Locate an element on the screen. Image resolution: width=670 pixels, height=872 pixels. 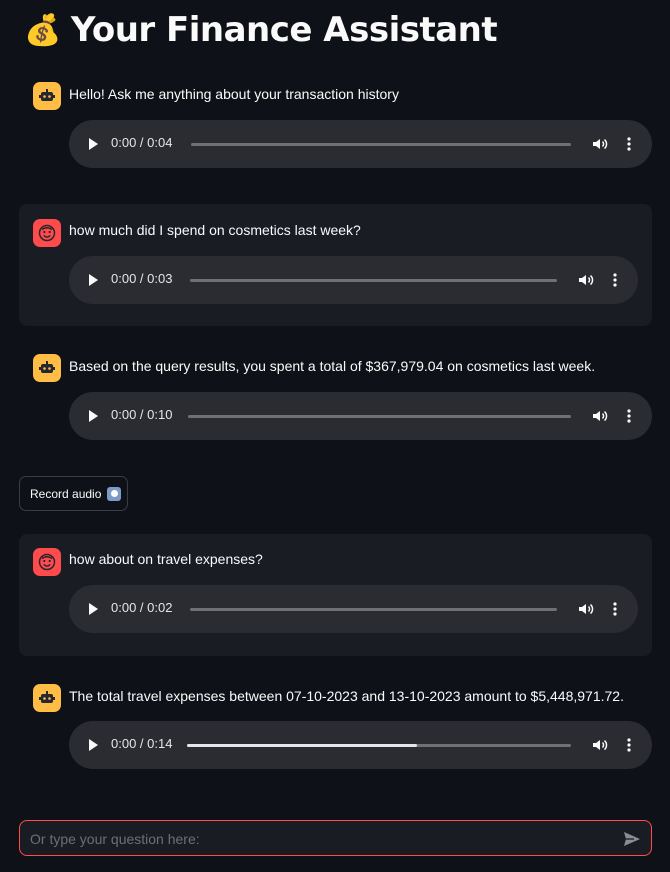
audio-time: 0:00 / 0:03 is located at coordinates (142, 278).